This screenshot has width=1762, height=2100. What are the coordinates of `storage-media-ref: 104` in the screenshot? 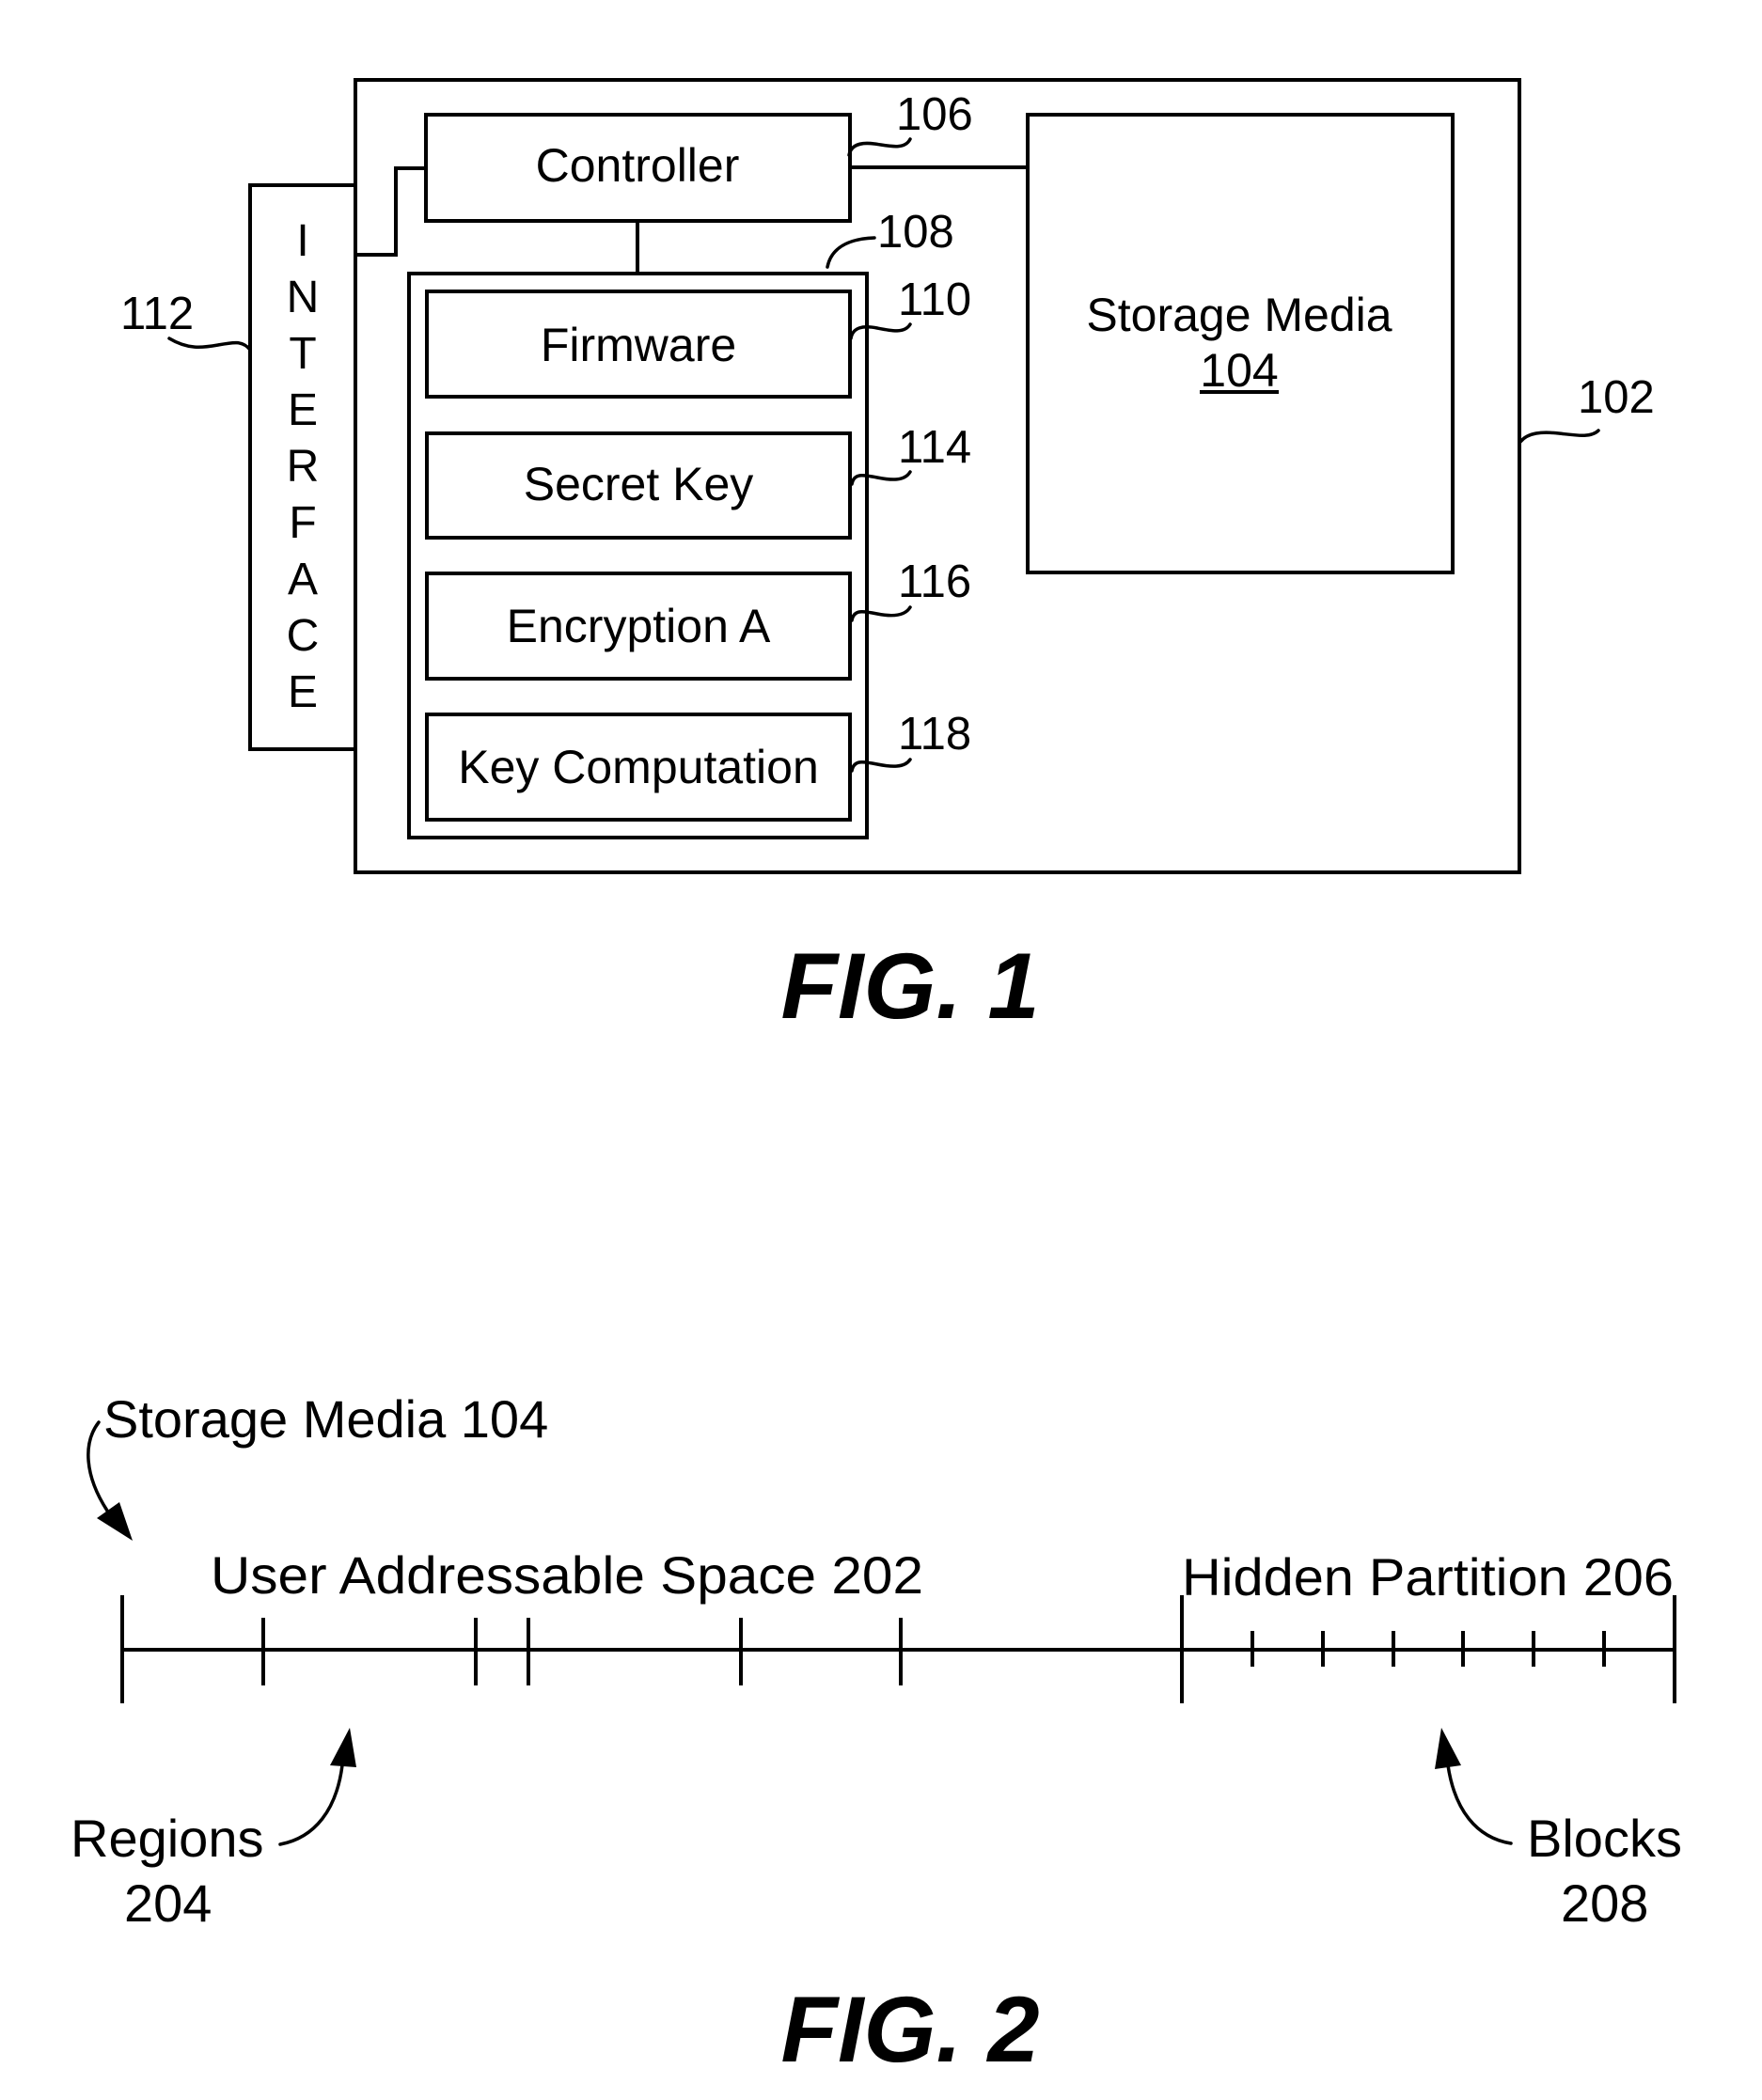 It's located at (1239, 370).